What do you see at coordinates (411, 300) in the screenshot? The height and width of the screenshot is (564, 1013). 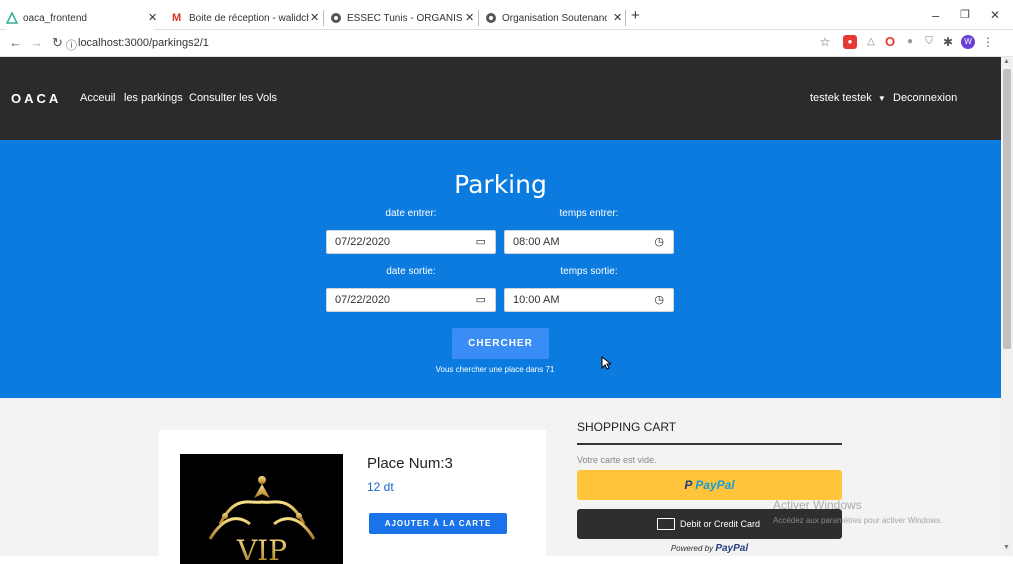 I see `date-sortie-input: 07/22/2020 ▭` at bounding box center [411, 300].